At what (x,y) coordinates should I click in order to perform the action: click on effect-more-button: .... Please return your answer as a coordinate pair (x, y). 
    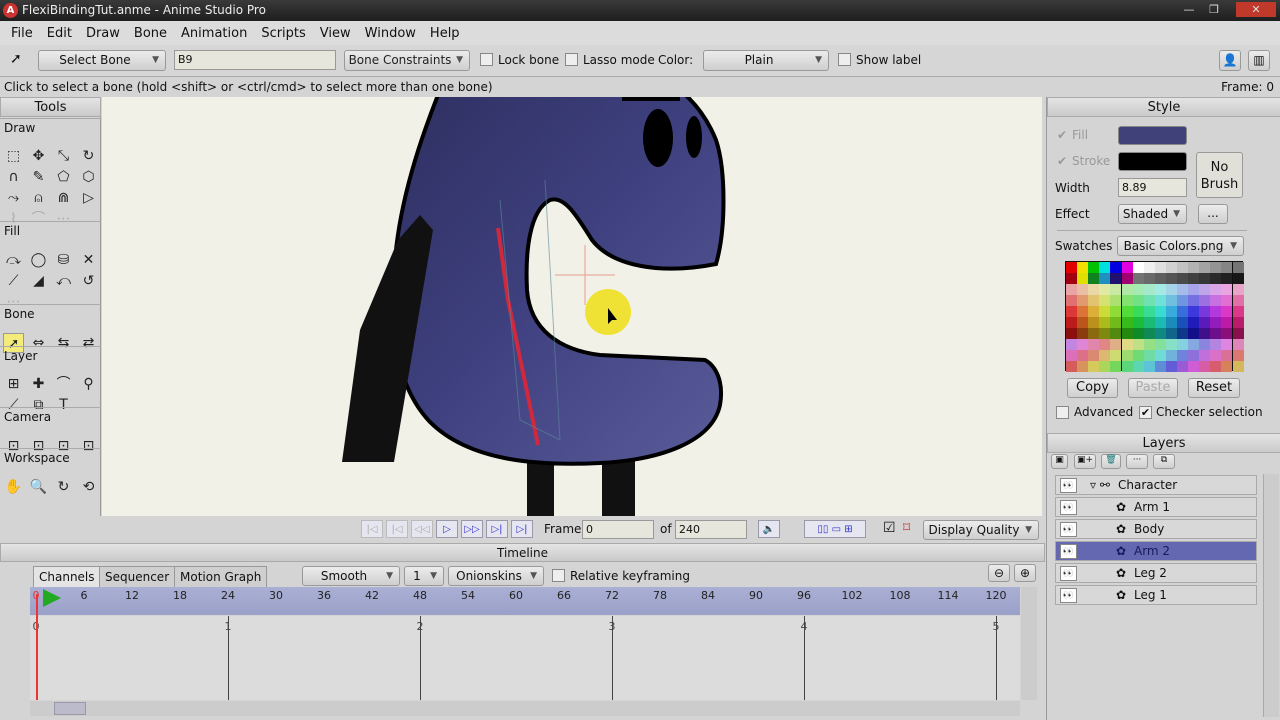
    Looking at the image, I should click on (1213, 214).